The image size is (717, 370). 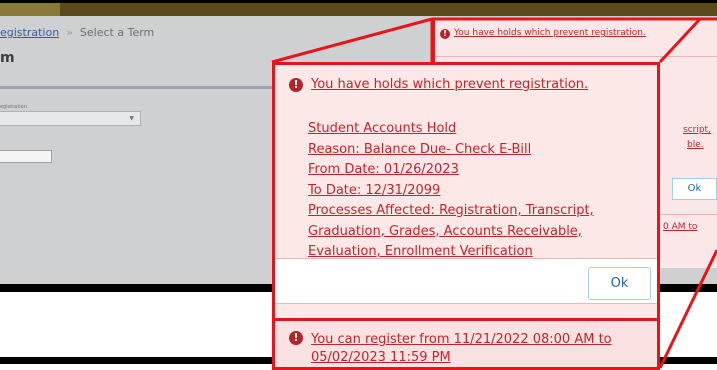 What do you see at coordinates (466, 311) in the screenshot?
I see `spacer` at bounding box center [466, 311].